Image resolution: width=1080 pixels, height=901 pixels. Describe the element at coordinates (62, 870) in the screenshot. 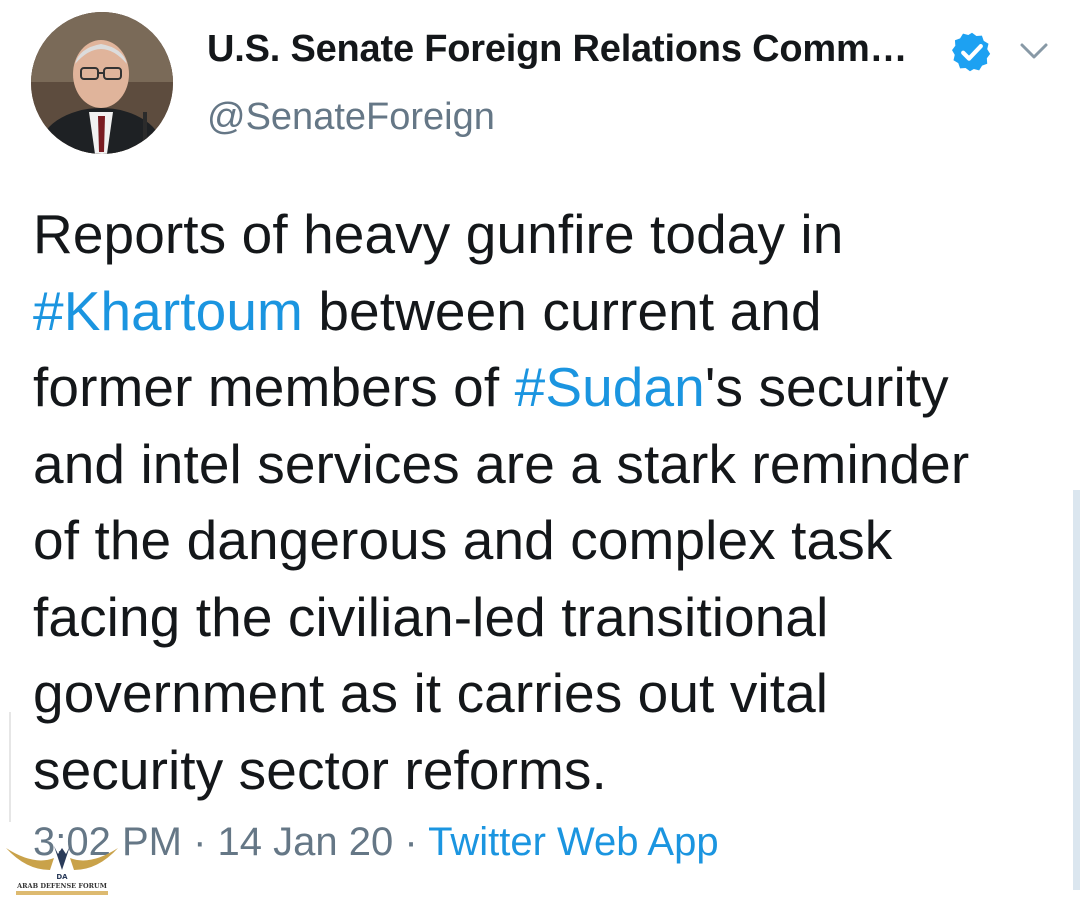

I see `arab-defense-forum-logo: DA ARAB DEFENSE FORUM` at that location.